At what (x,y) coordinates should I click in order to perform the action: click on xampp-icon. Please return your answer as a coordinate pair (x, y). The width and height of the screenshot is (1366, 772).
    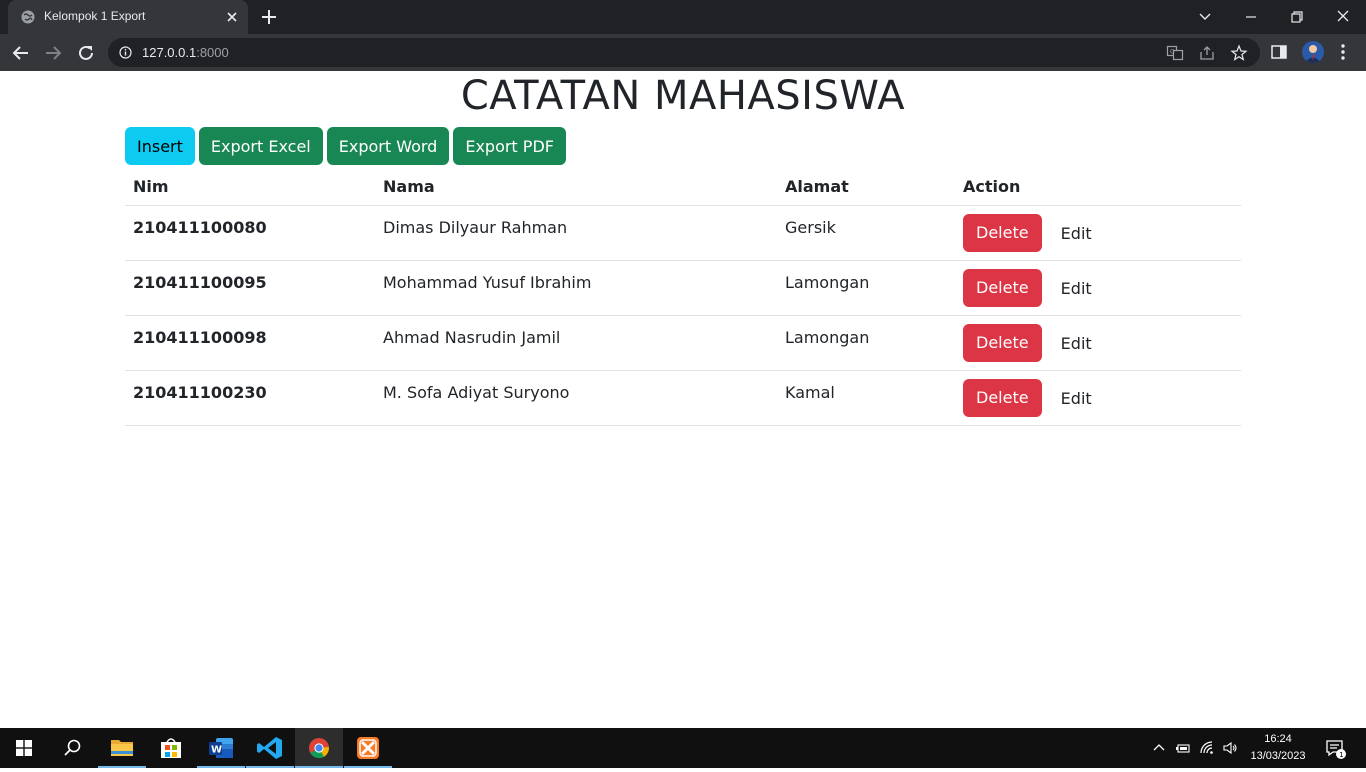
    Looking at the image, I should click on (368, 748).